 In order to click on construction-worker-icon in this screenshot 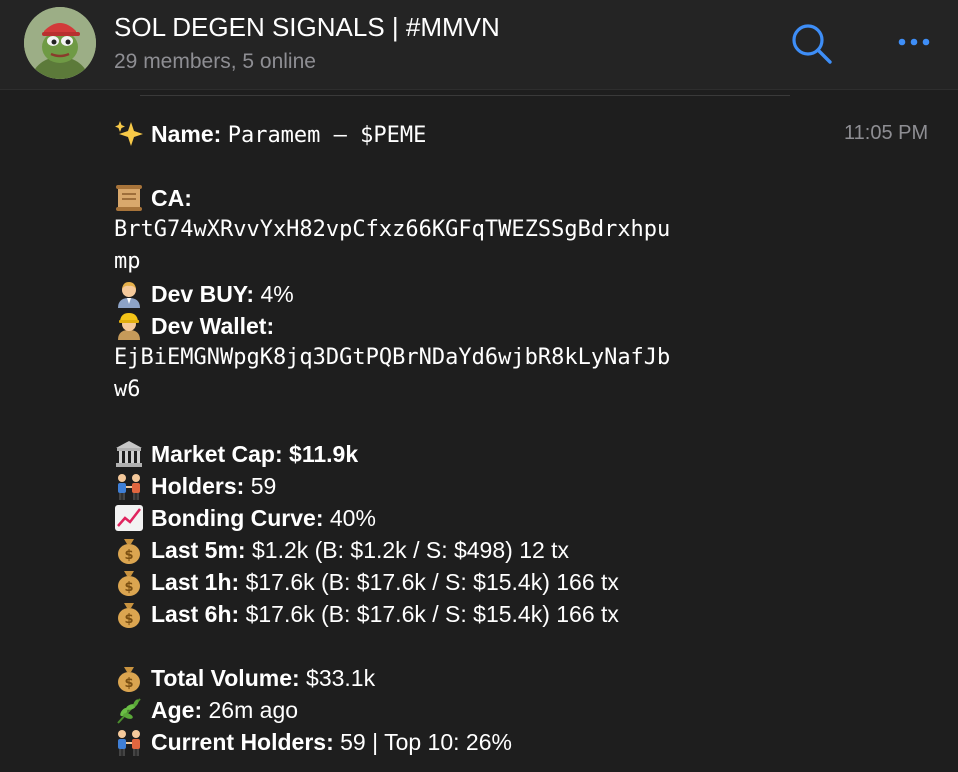, I will do `click(129, 326)`.